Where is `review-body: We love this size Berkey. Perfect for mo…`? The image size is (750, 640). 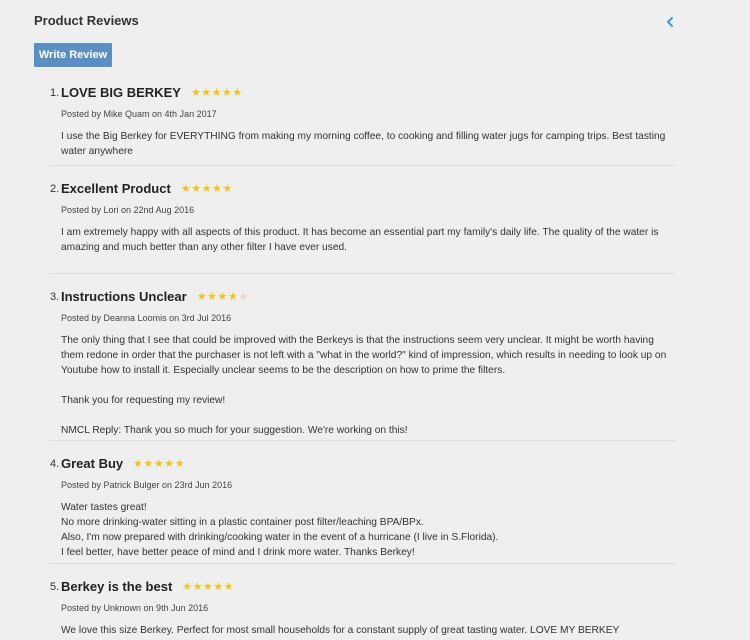
review-body: We love this size Berkey. Perfect for mo… is located at coordinates (368, 630).